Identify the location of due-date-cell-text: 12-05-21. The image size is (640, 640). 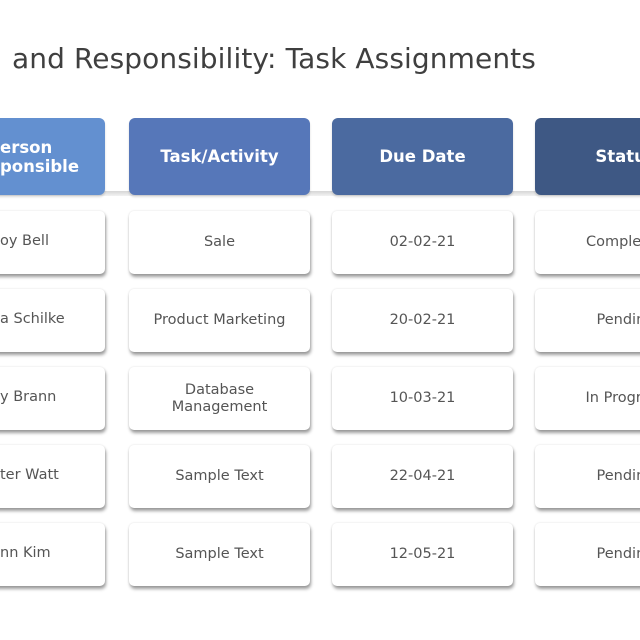
(422, 554).